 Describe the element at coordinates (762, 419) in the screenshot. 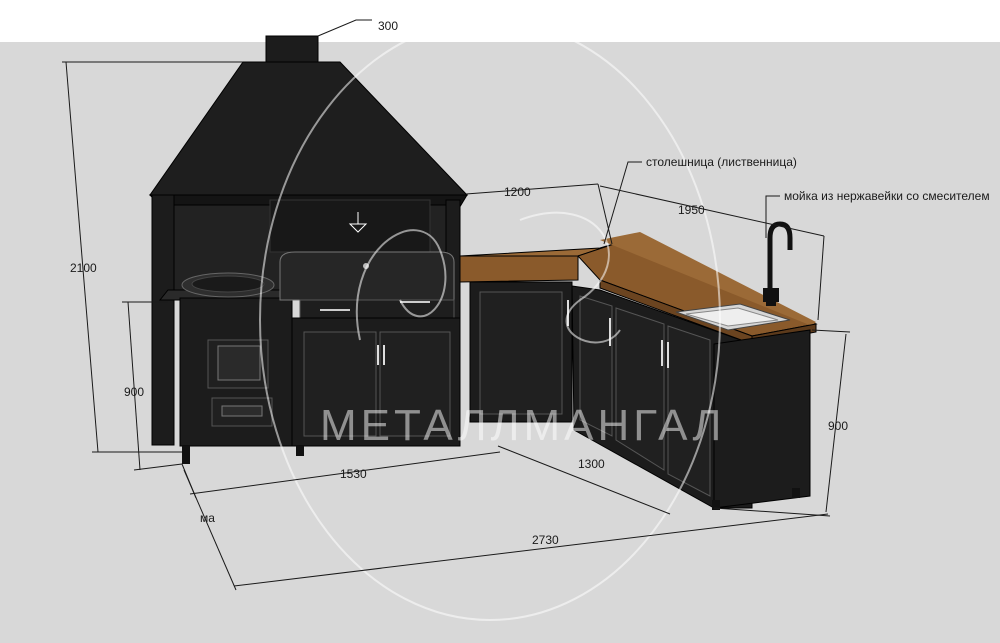

I see `cabinet-right-body` at that location.